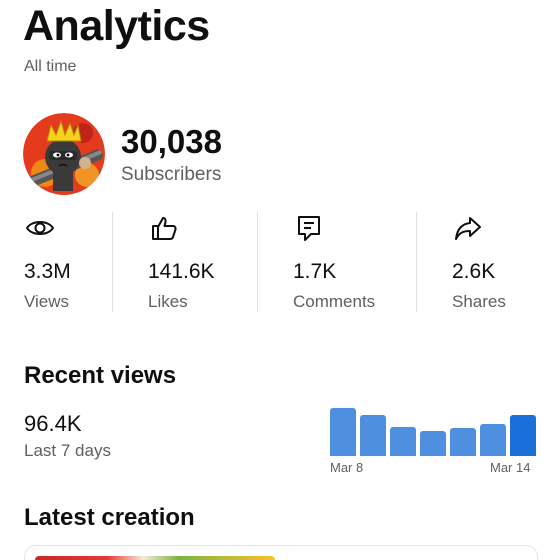 Image resolution: width=560 pixels, height=560 pixels. Describe the element at coordinates (53, 423) in the screenshot. I see `recent-views-value: 96.4K` at that location.